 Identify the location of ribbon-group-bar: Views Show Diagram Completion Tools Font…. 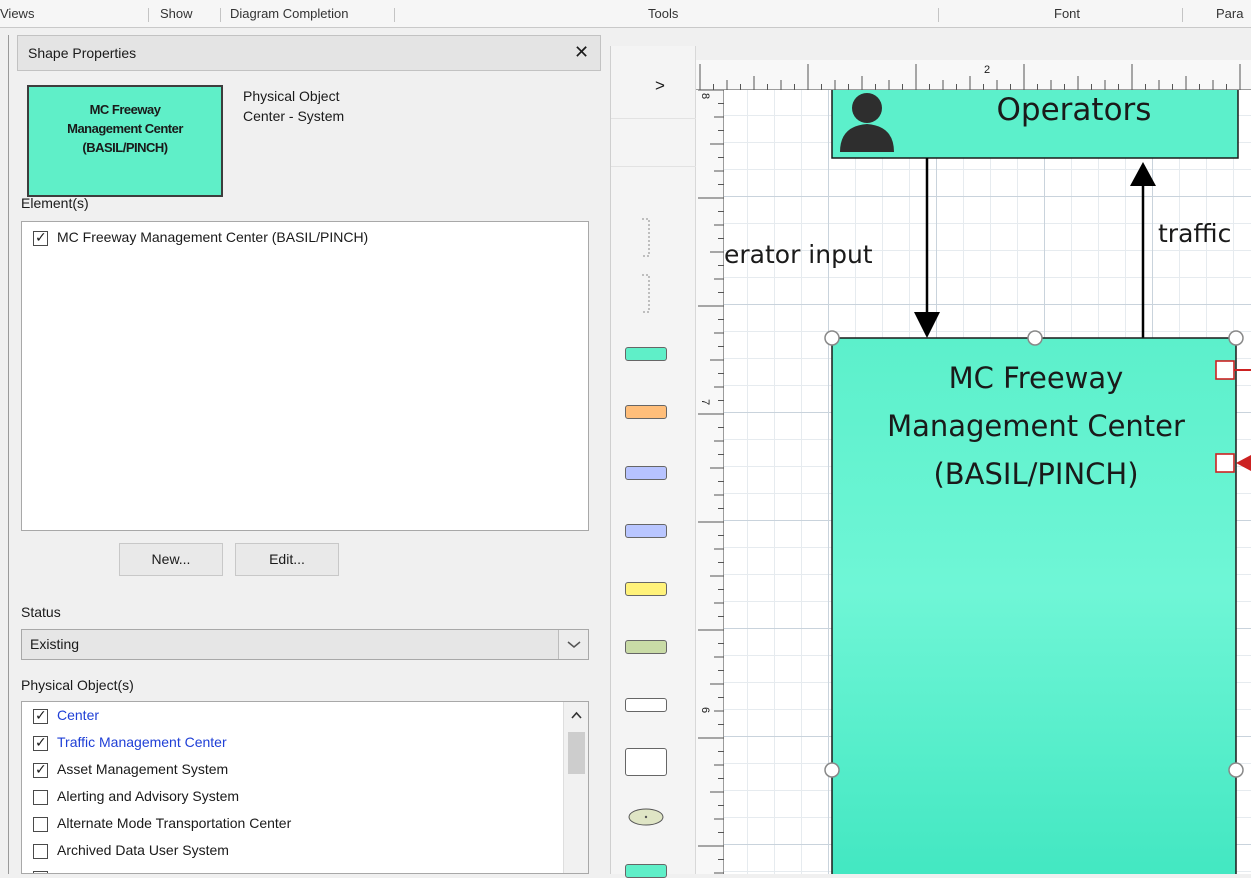
(625, 14).